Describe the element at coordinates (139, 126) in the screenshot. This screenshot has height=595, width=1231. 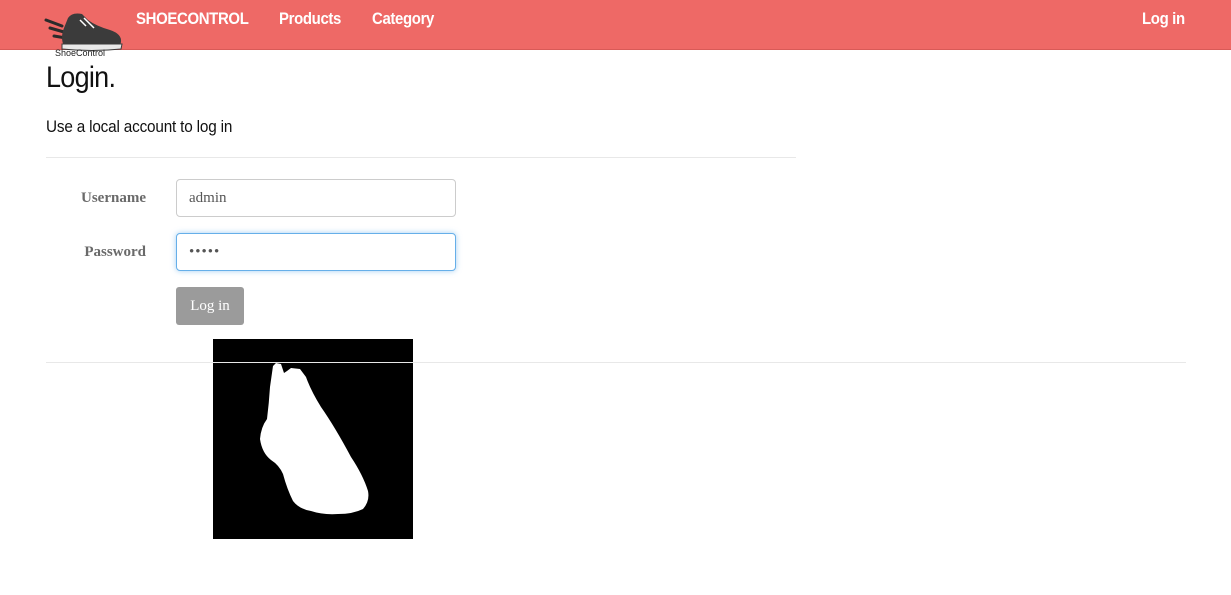
I see `page-subtitle: Use a local account to log in` at that location.